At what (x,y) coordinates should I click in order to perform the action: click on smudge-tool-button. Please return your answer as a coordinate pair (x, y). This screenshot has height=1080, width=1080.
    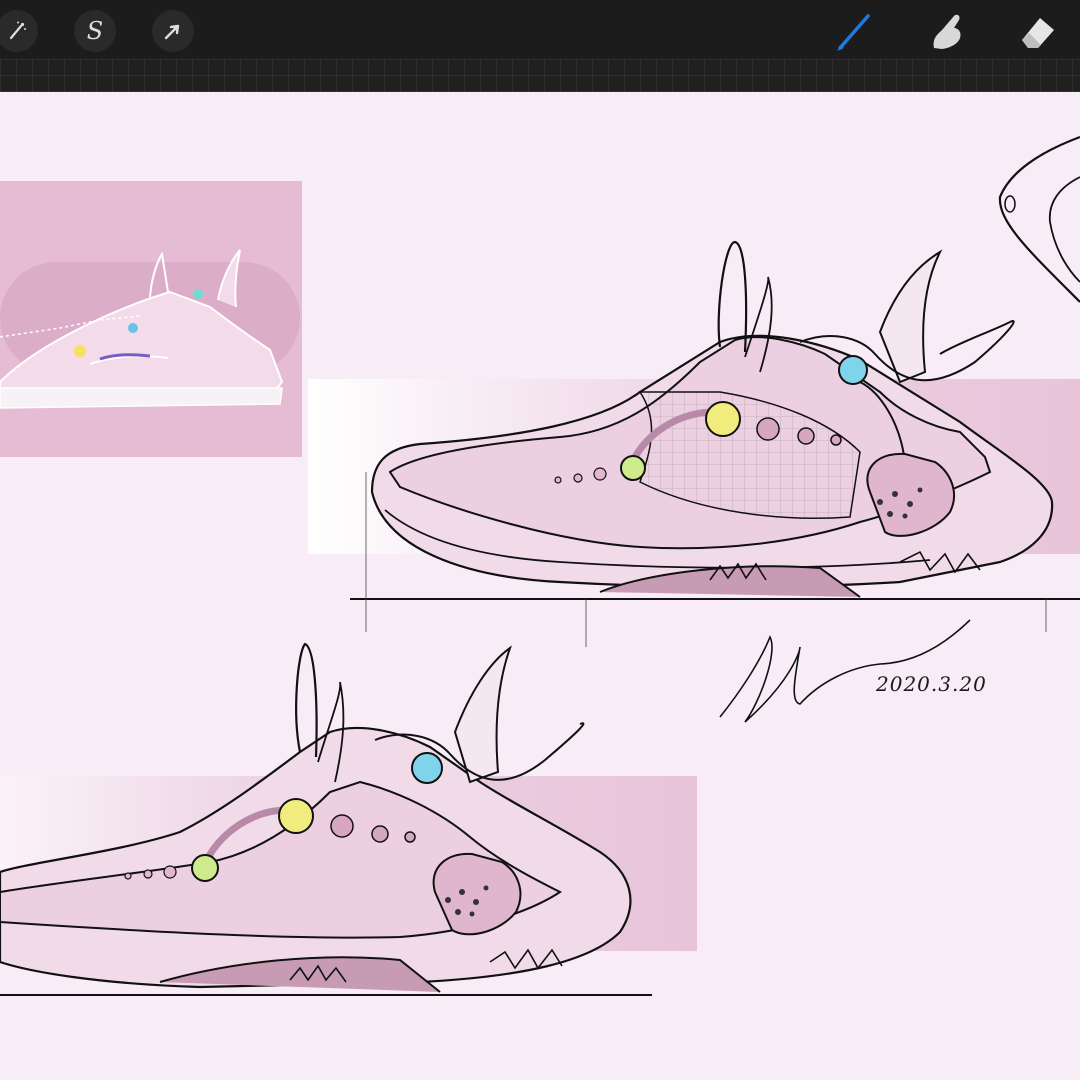
    Looking at the image, I should click on (947, 31).